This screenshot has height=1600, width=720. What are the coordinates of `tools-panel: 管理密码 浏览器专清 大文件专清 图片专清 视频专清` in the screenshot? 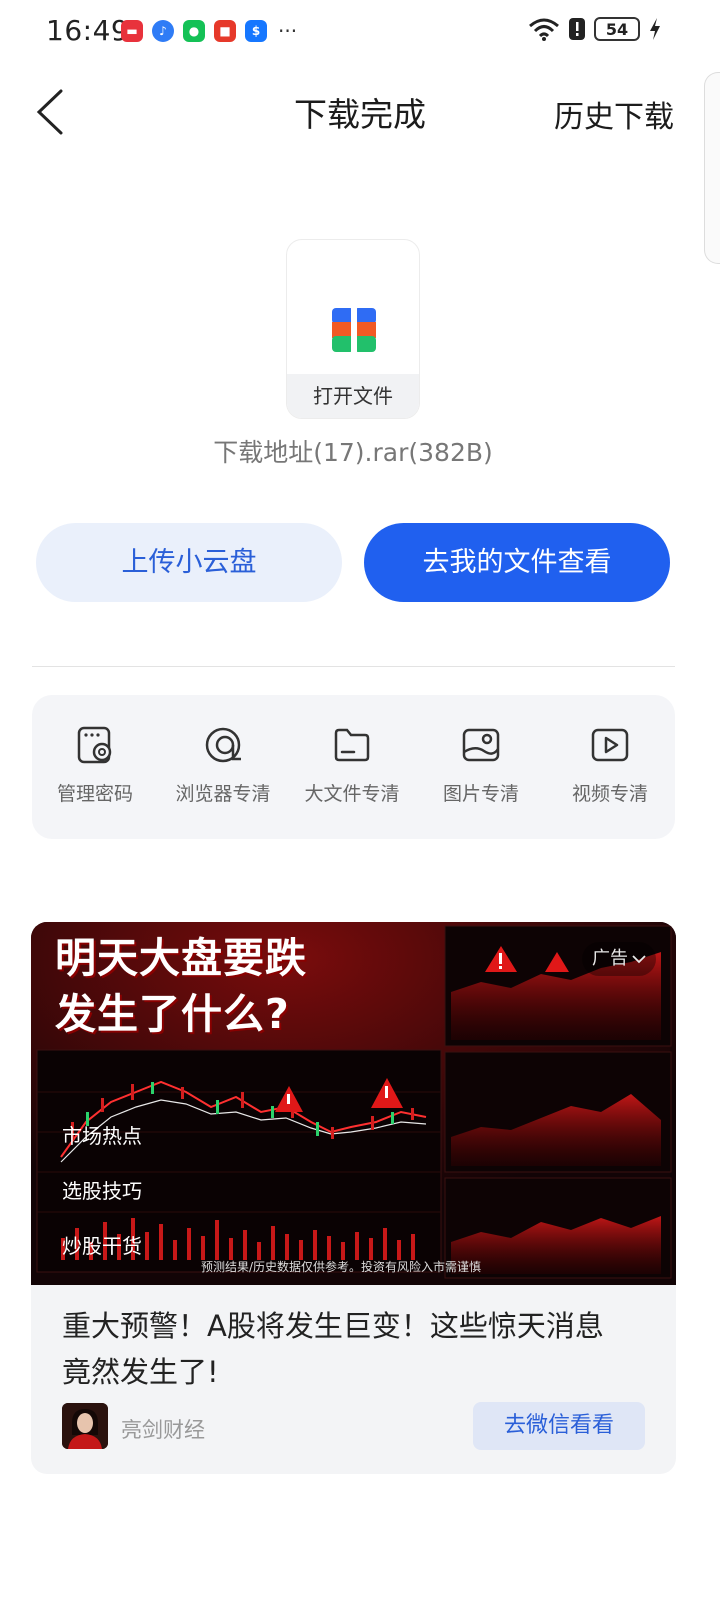 It's located at (353, 767).